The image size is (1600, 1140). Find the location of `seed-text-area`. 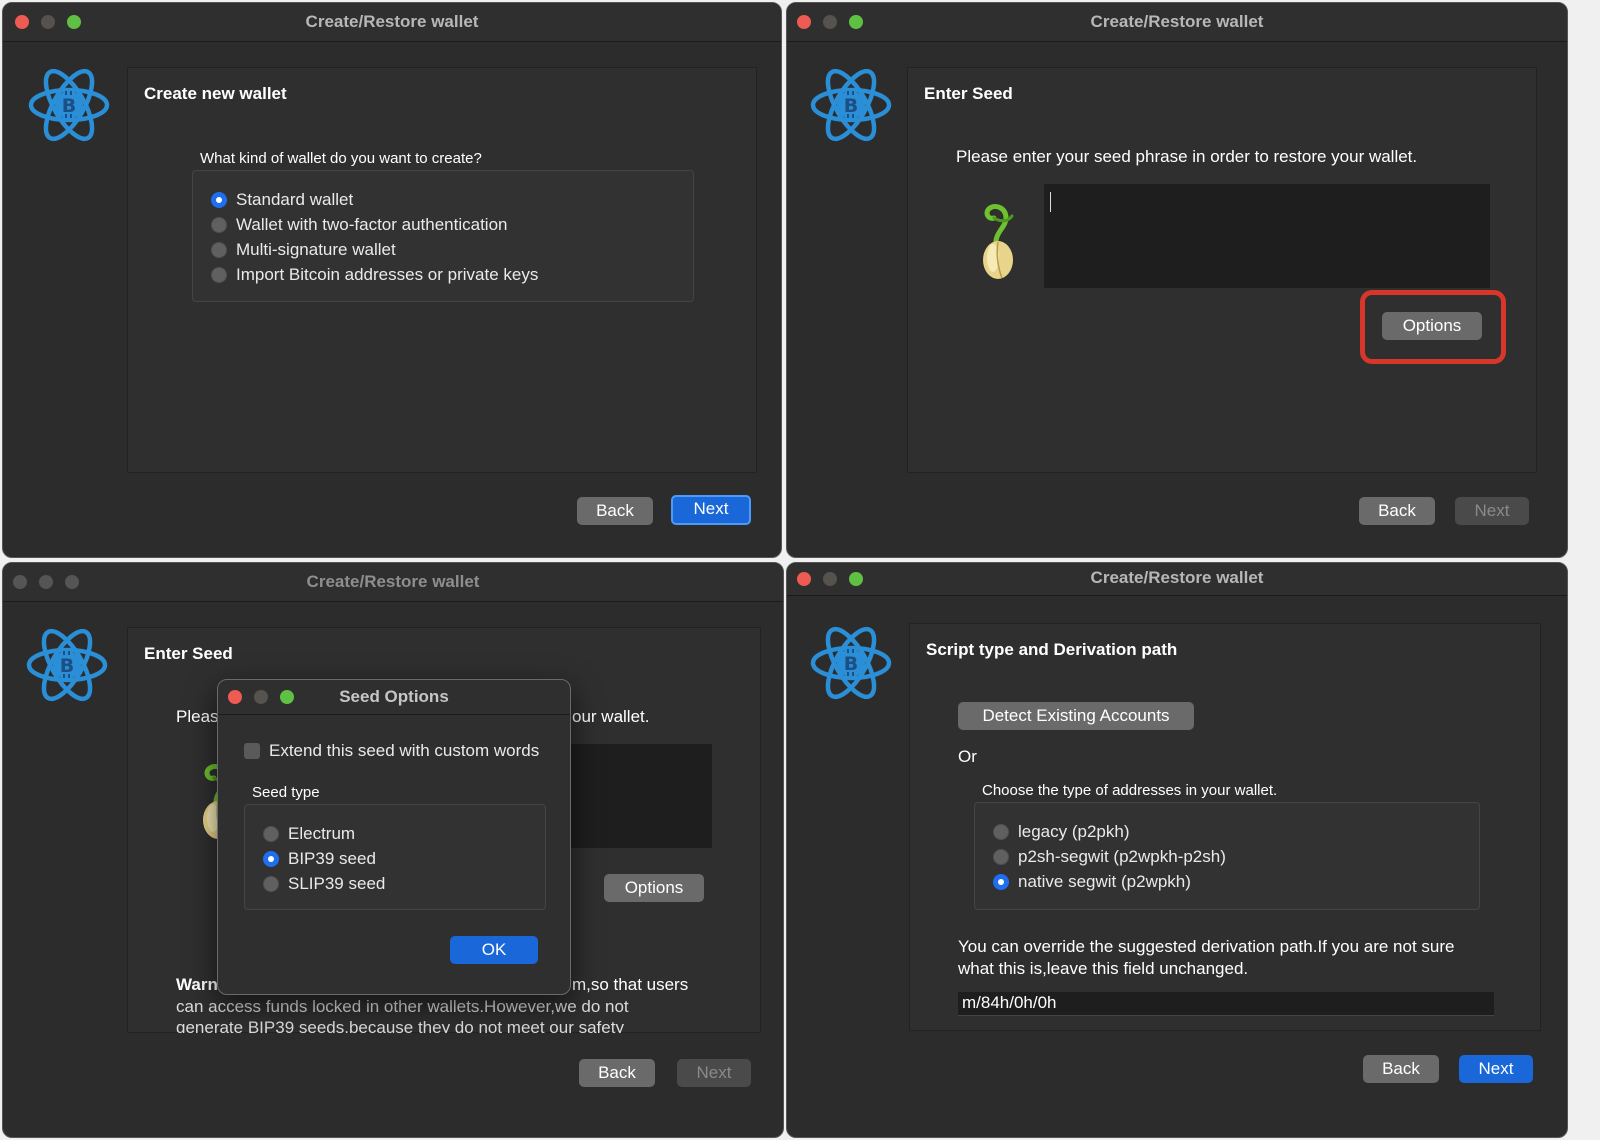

seed-text-area is located at coordinates (1267, 236).